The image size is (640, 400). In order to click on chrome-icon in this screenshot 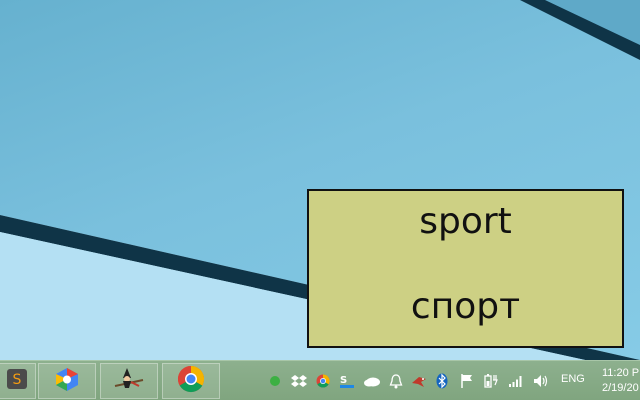, I will do `click(191, 381)`.